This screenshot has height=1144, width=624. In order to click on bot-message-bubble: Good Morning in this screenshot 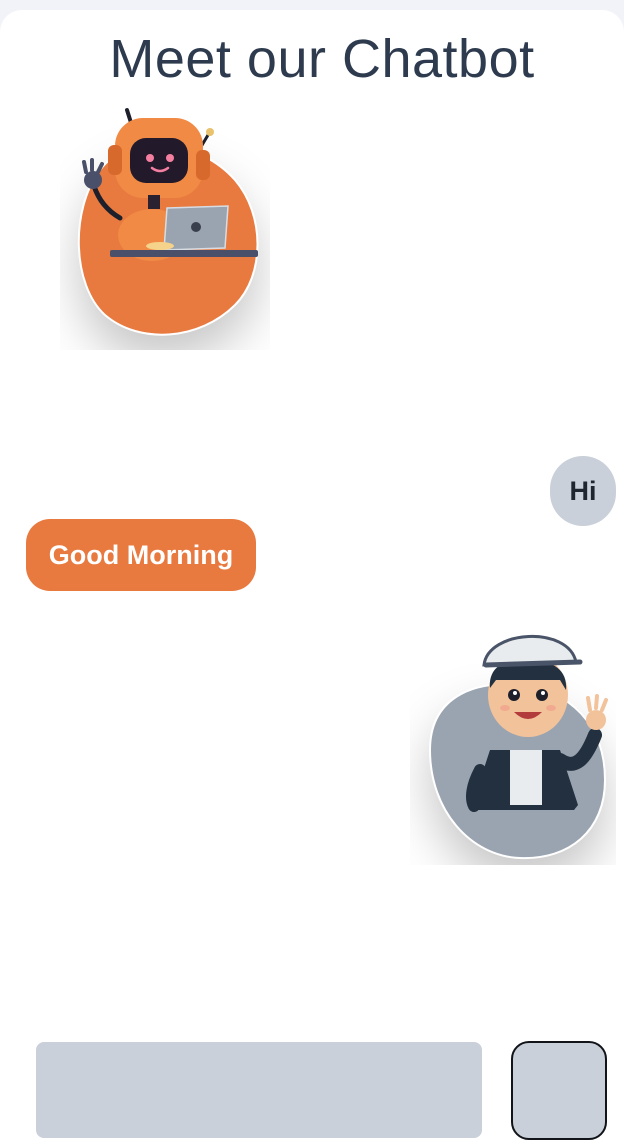, I will do `click(141, 555)`.